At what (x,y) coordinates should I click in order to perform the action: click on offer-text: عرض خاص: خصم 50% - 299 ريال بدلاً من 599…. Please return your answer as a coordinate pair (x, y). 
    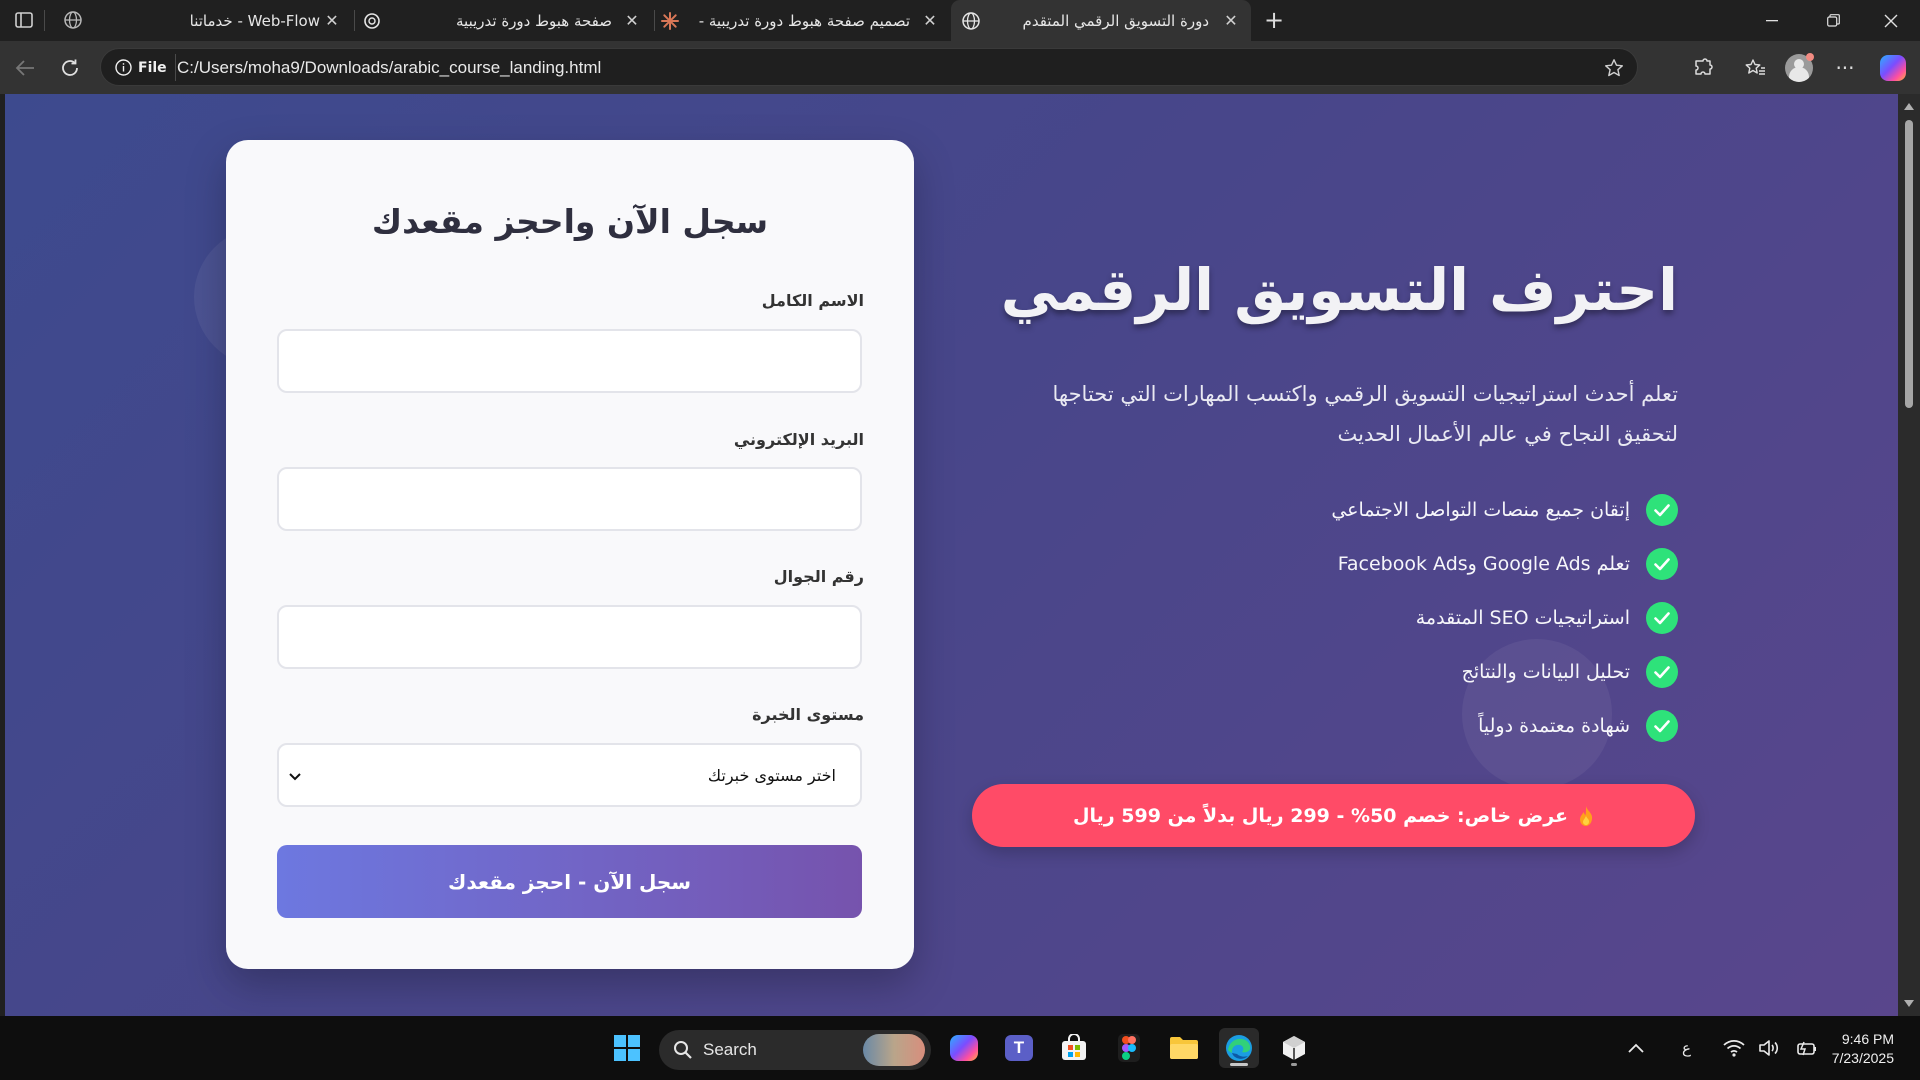
    Looking at the image, I should click on (1320, 815).